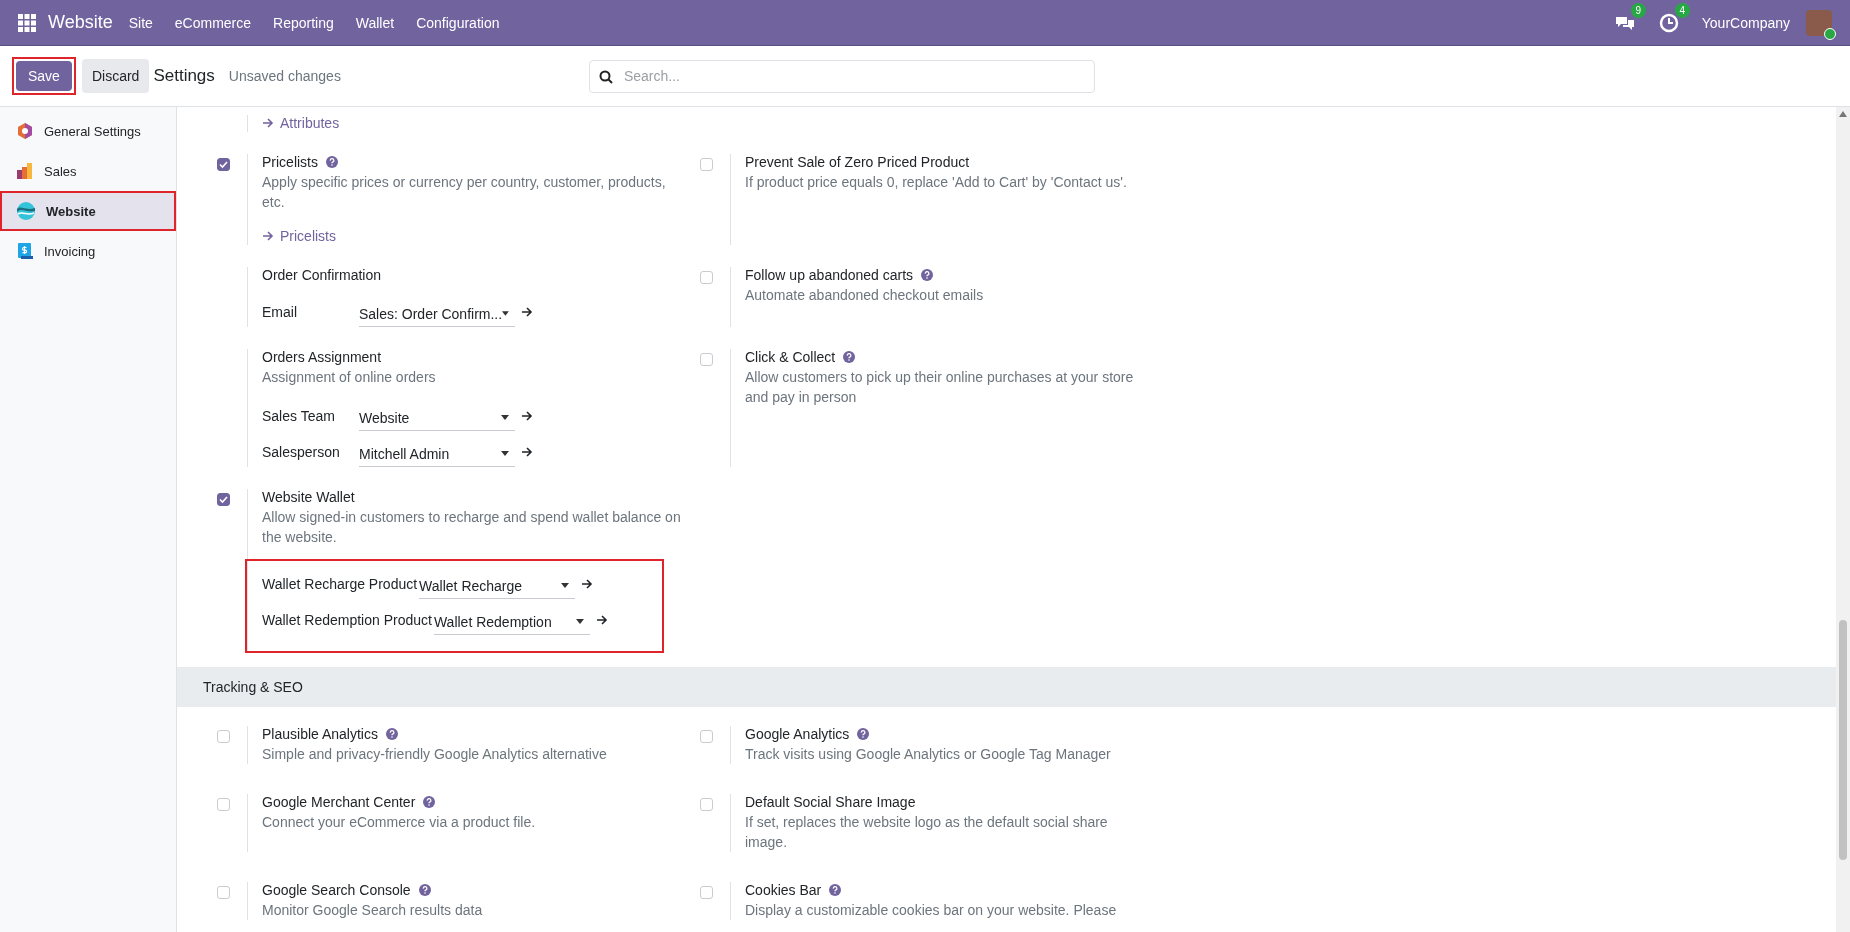  What do you see at coordinates (830, 802) in the screenshot?
I see `setting-title: Default Social Share Image` at bounding box center [830, 802].